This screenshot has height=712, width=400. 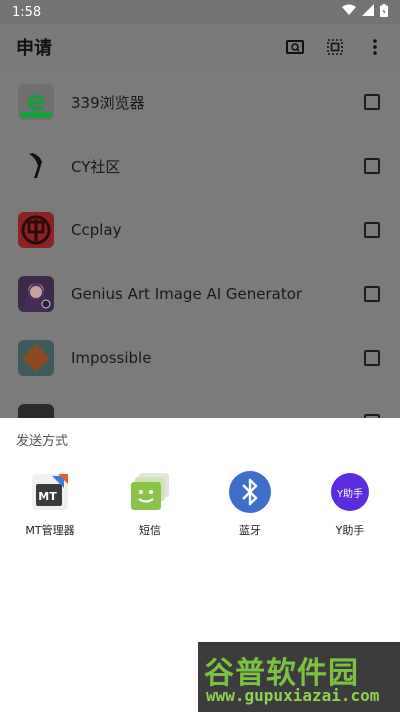 I want to click on app-bar-actions, so click(x=342, y=47).